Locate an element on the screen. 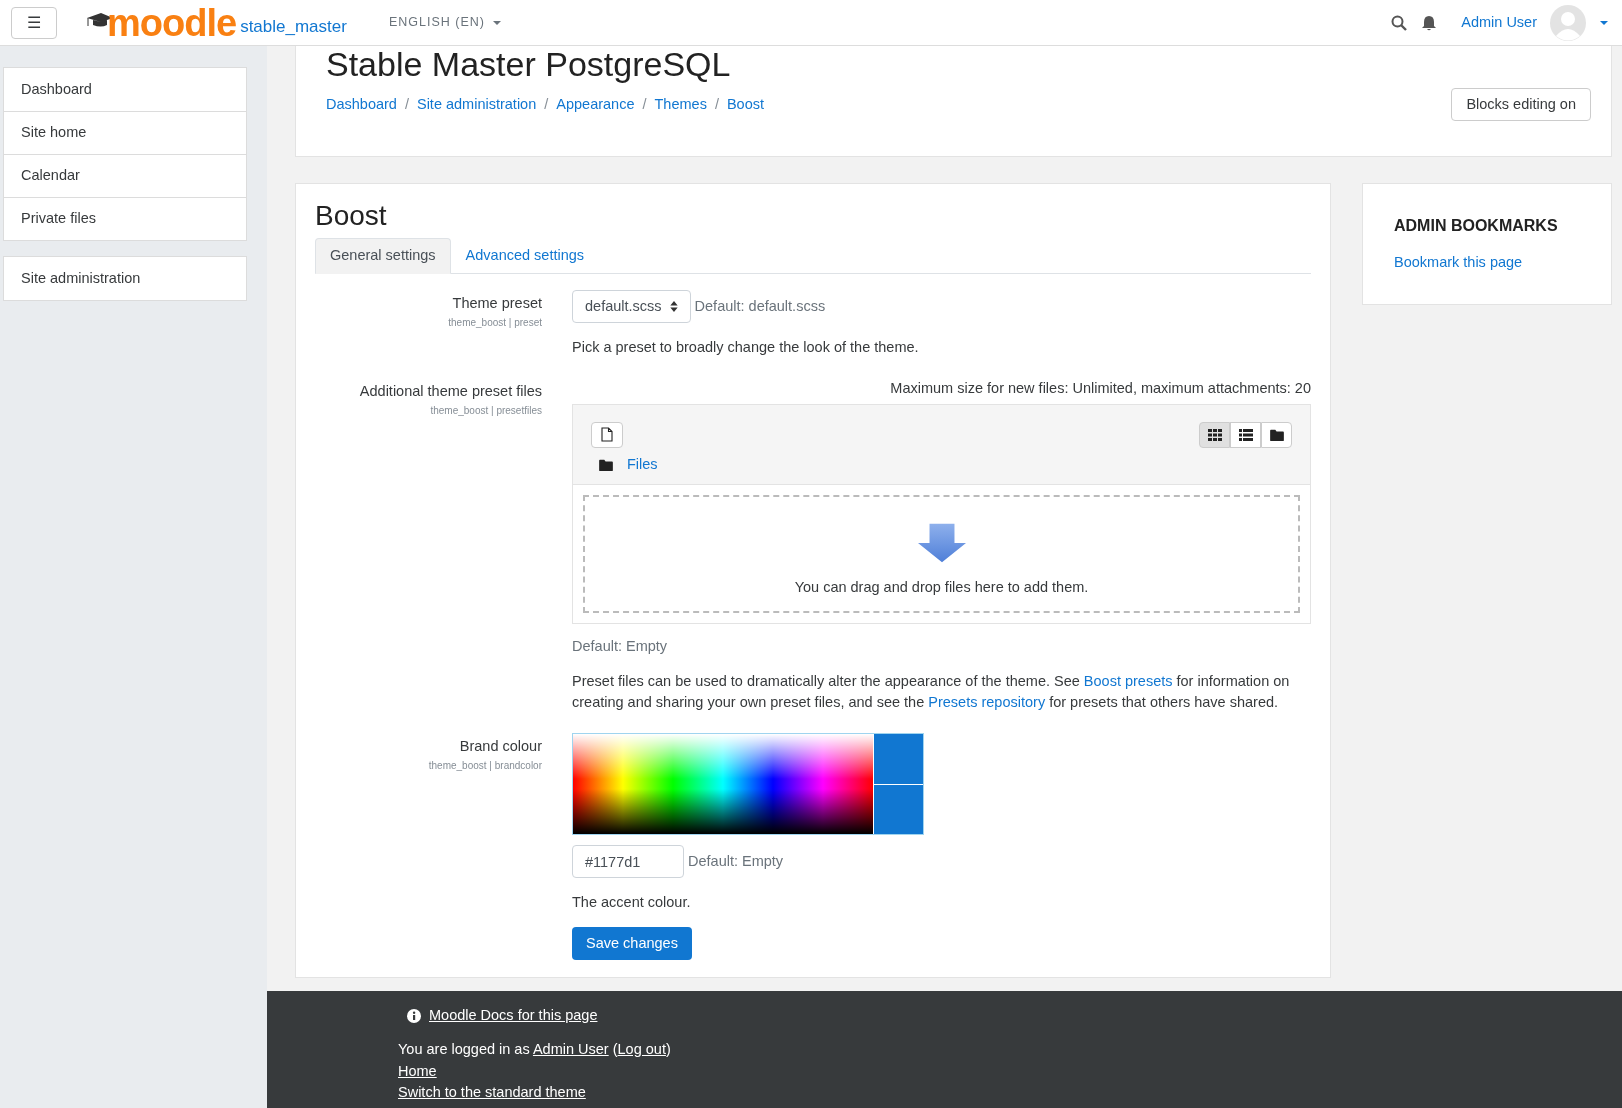  nav-item: Dashboard is located at coordinates (125, 89).